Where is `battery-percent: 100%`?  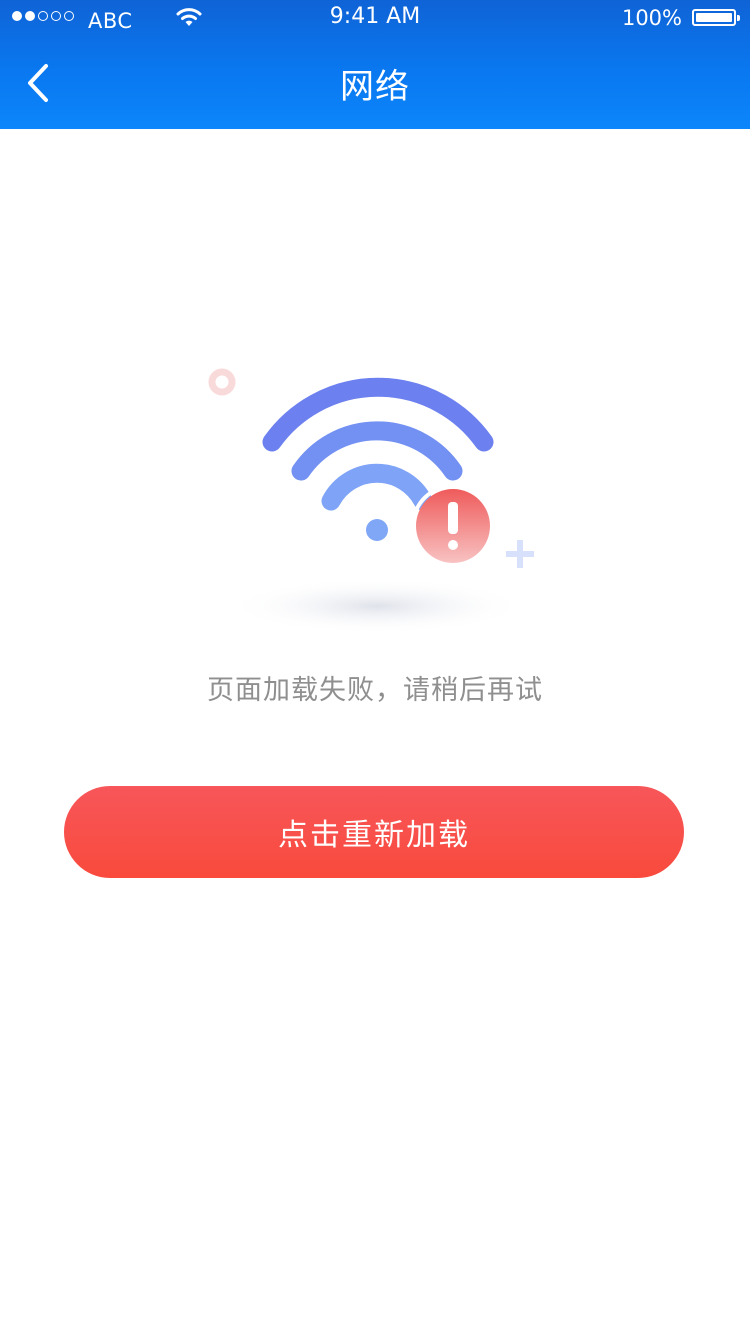
battery-percent: 100% is located at coordinates (651, 18).